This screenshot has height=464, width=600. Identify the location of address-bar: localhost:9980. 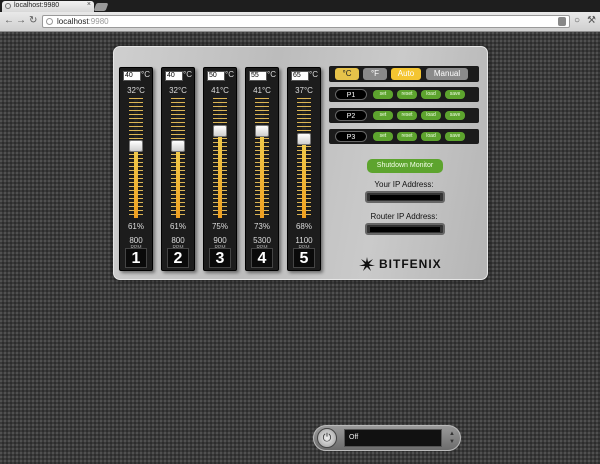
(306, 21).